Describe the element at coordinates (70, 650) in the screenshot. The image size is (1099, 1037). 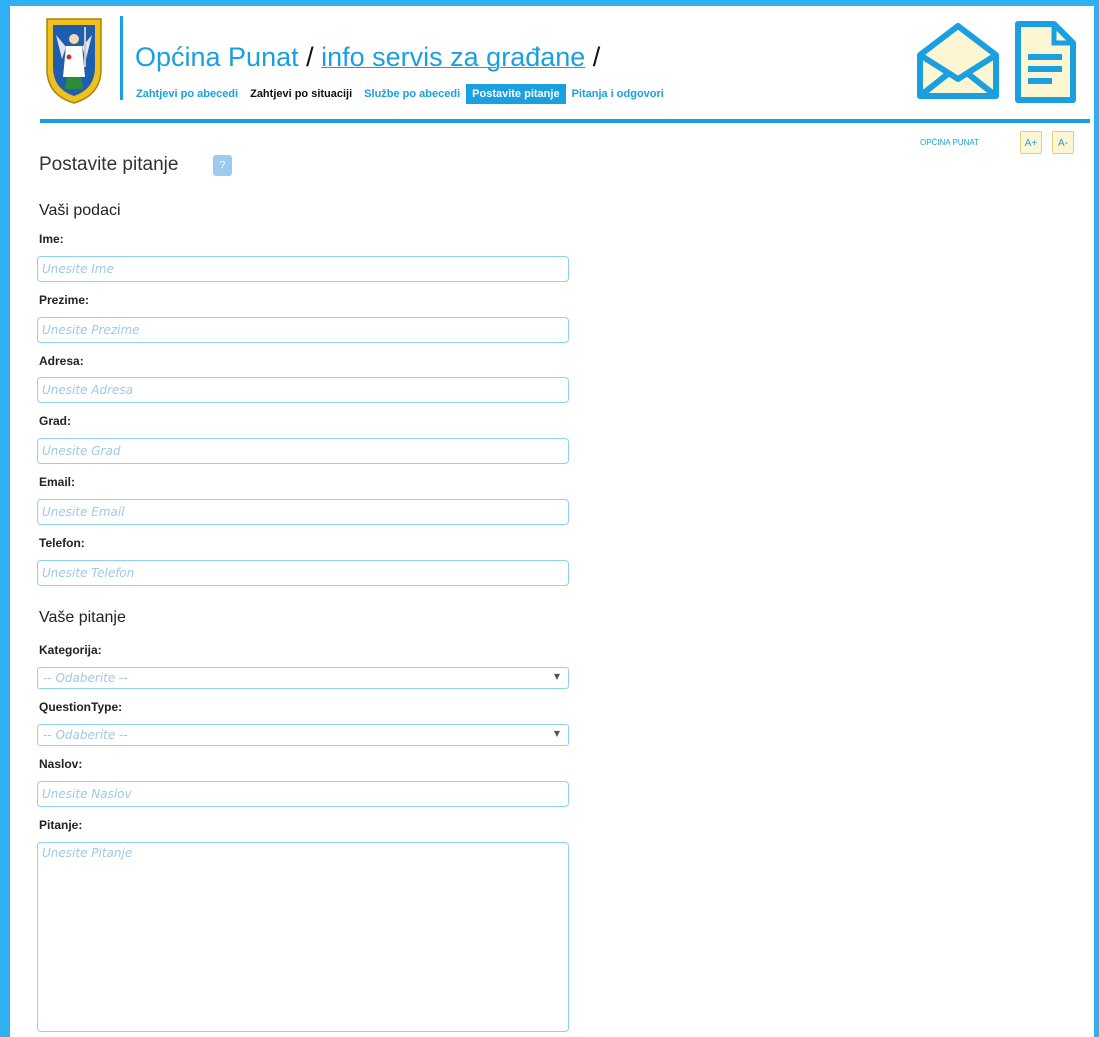
I see `kategorija-label: Kategorija:` at that location.